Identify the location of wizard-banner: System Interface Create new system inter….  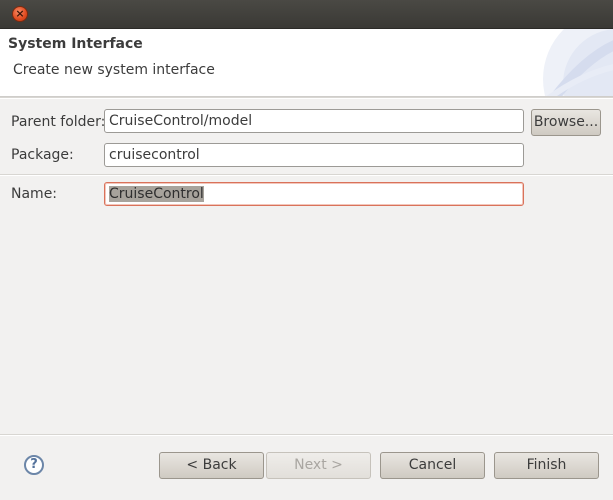
(306, 63).